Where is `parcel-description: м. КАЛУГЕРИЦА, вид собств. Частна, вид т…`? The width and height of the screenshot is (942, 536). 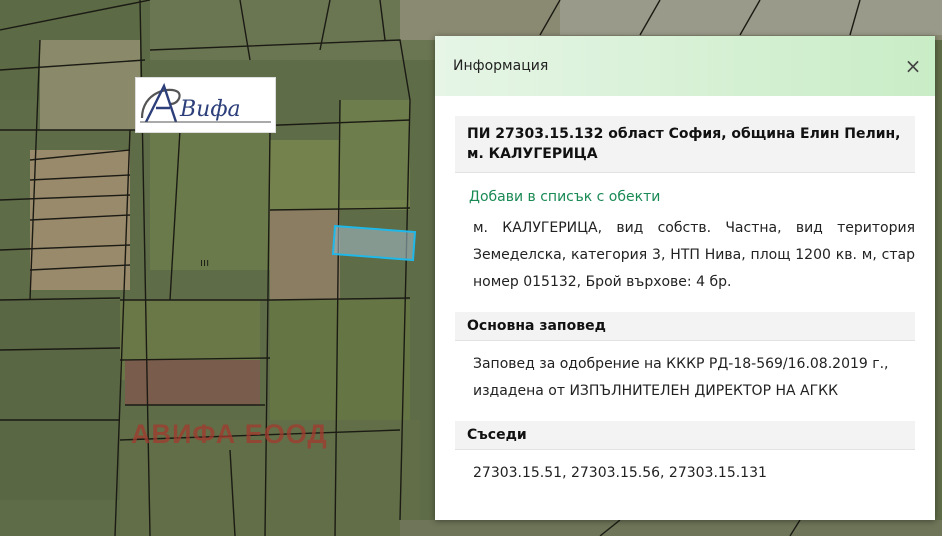
parcel-description: м. КАЛУГЕРИЦА, вид собств. Частна, вид т… is located at coordinates (694, 255).